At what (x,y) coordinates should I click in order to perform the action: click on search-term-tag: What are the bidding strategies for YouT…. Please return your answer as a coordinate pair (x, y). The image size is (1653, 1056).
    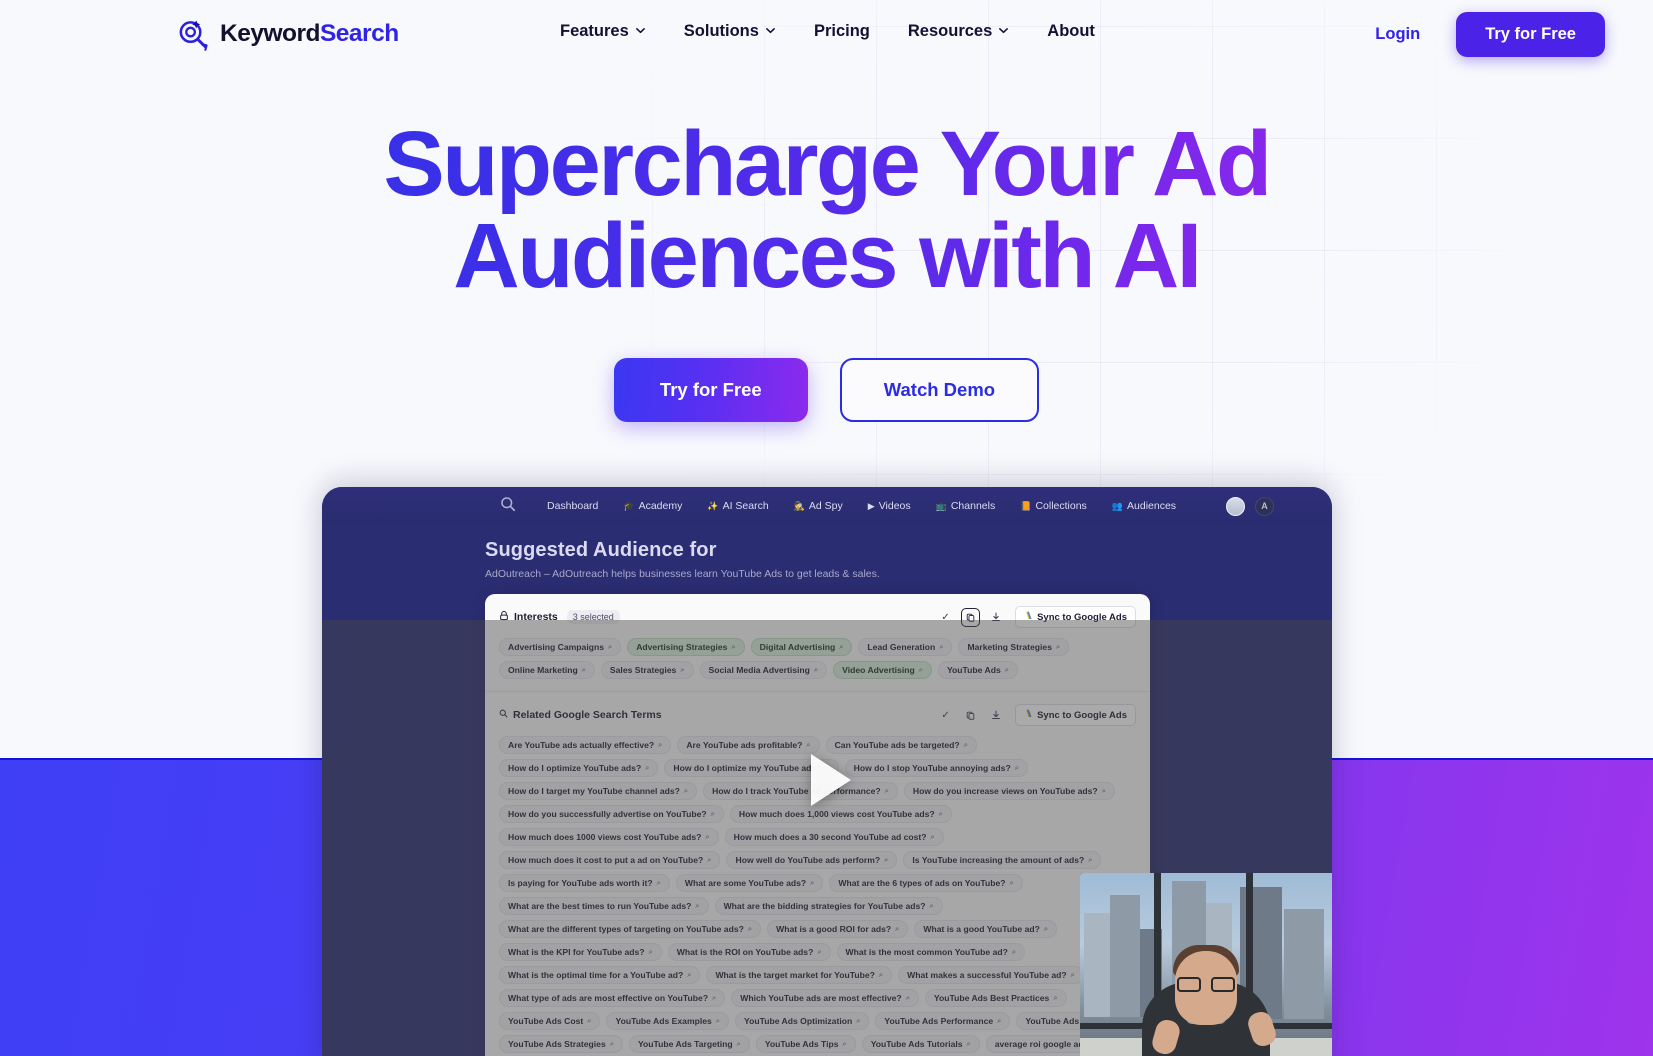
    Looking at the image, I should click on (828, 906).